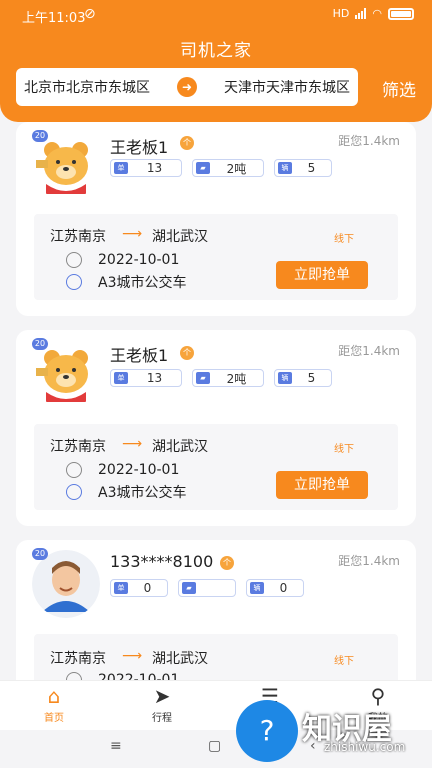 Image resolution: width=432 pixels, height=768 pixels. Describe the element at coordinates (87, 87) in the screenshot. I see `from-city: 北京市北京市东城区` at that location.